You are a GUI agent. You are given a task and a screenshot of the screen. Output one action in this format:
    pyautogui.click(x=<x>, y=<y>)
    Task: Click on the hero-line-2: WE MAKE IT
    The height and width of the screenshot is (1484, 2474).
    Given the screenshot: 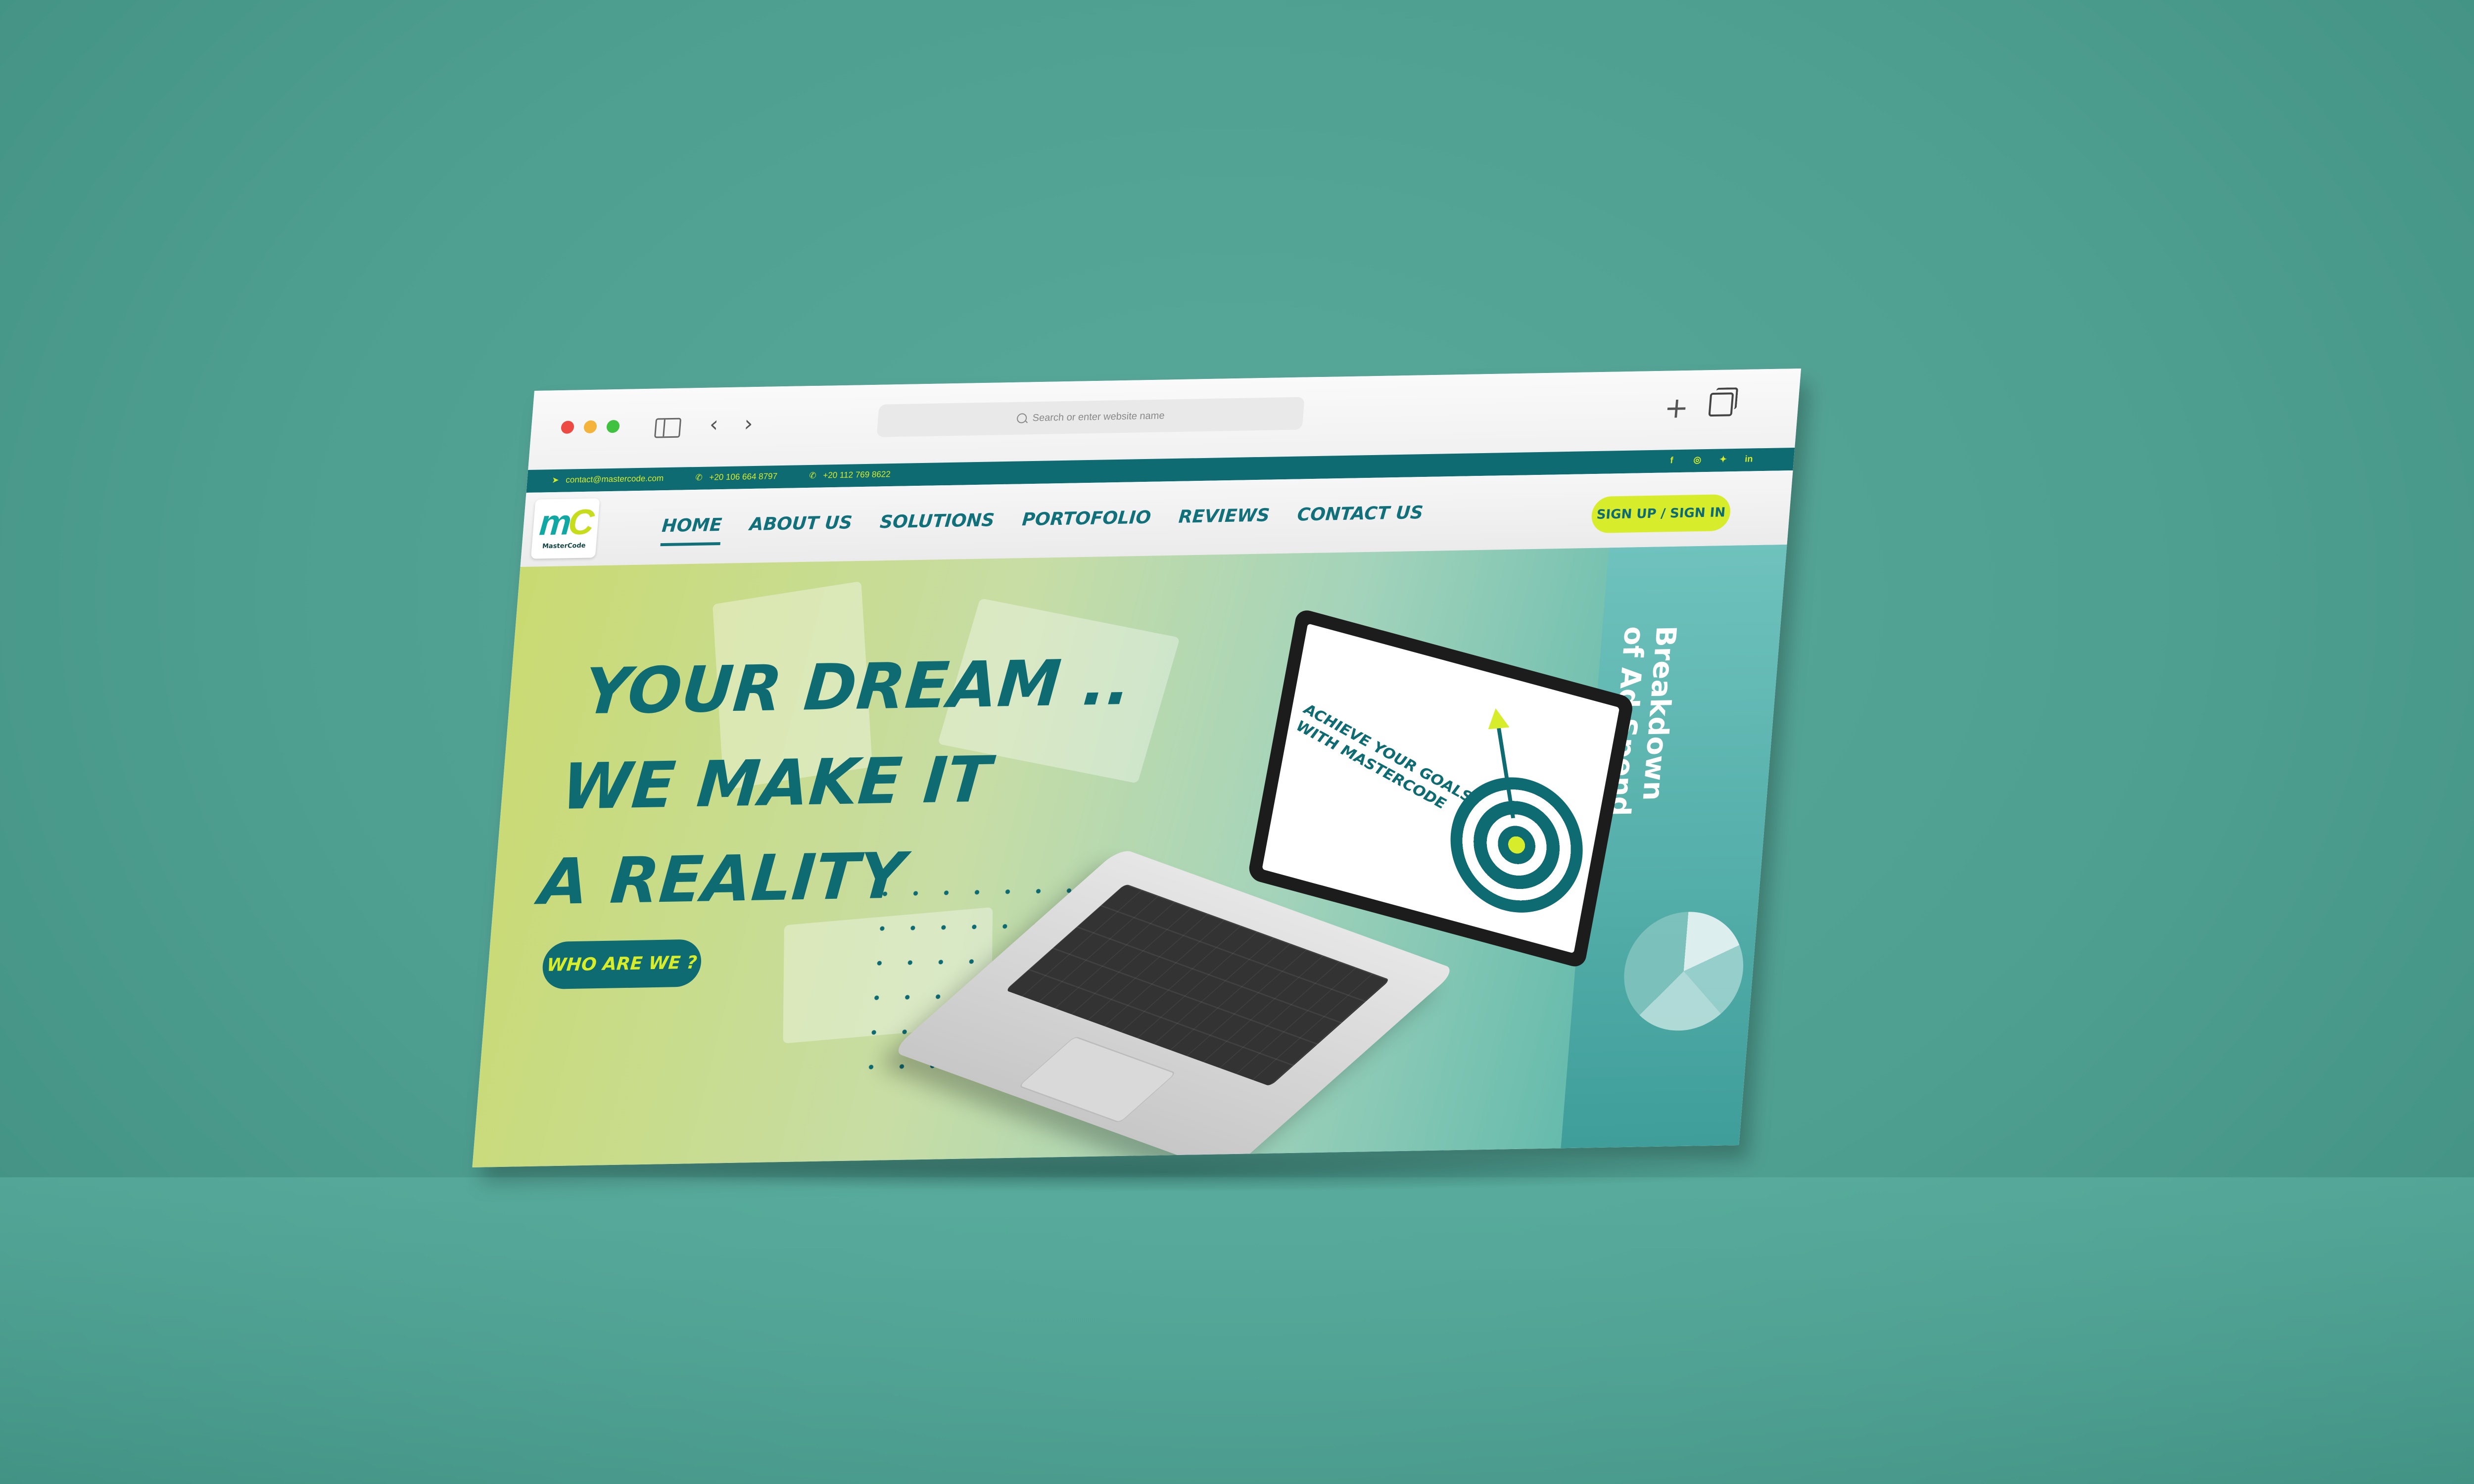 What is the action you would take?
    pyautogui.click(x=777, y=783)
    